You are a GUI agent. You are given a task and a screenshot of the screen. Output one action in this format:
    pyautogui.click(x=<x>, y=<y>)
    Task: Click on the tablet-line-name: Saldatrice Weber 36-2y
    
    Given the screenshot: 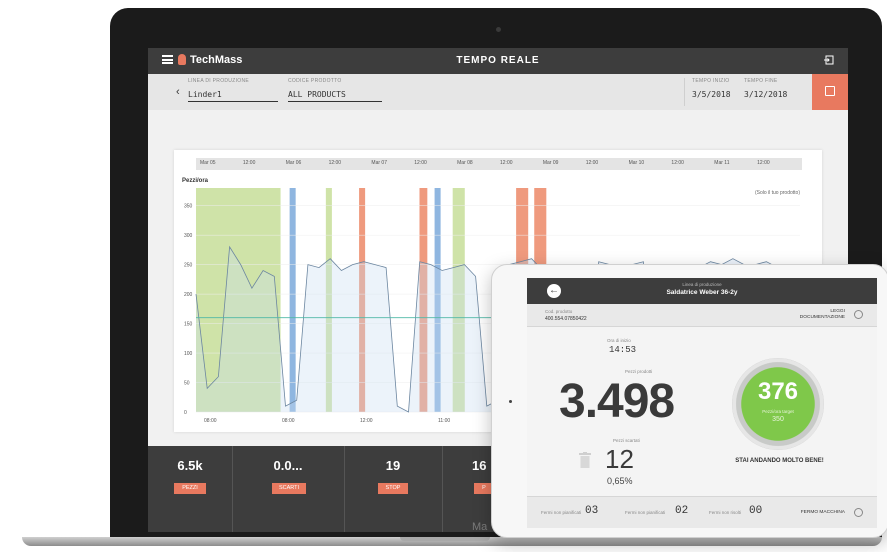 What is the action you would take?
    pyautogui.click(x=702, y=292)
    